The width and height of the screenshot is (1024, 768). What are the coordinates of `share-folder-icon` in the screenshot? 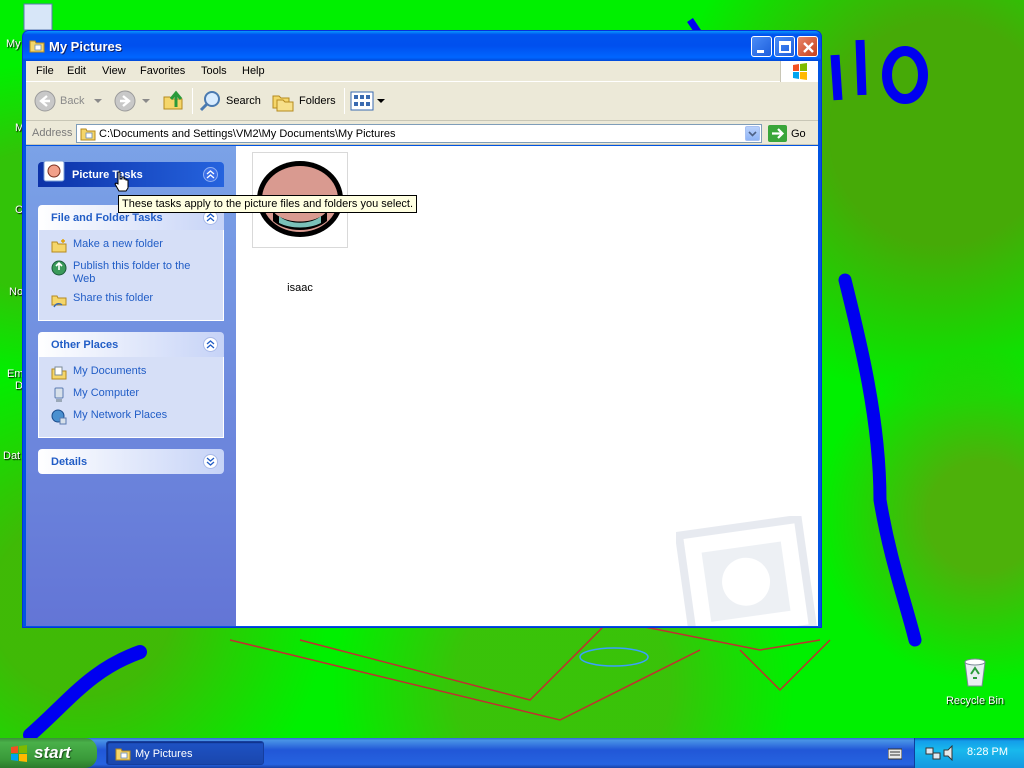 It's located at (59, 301).